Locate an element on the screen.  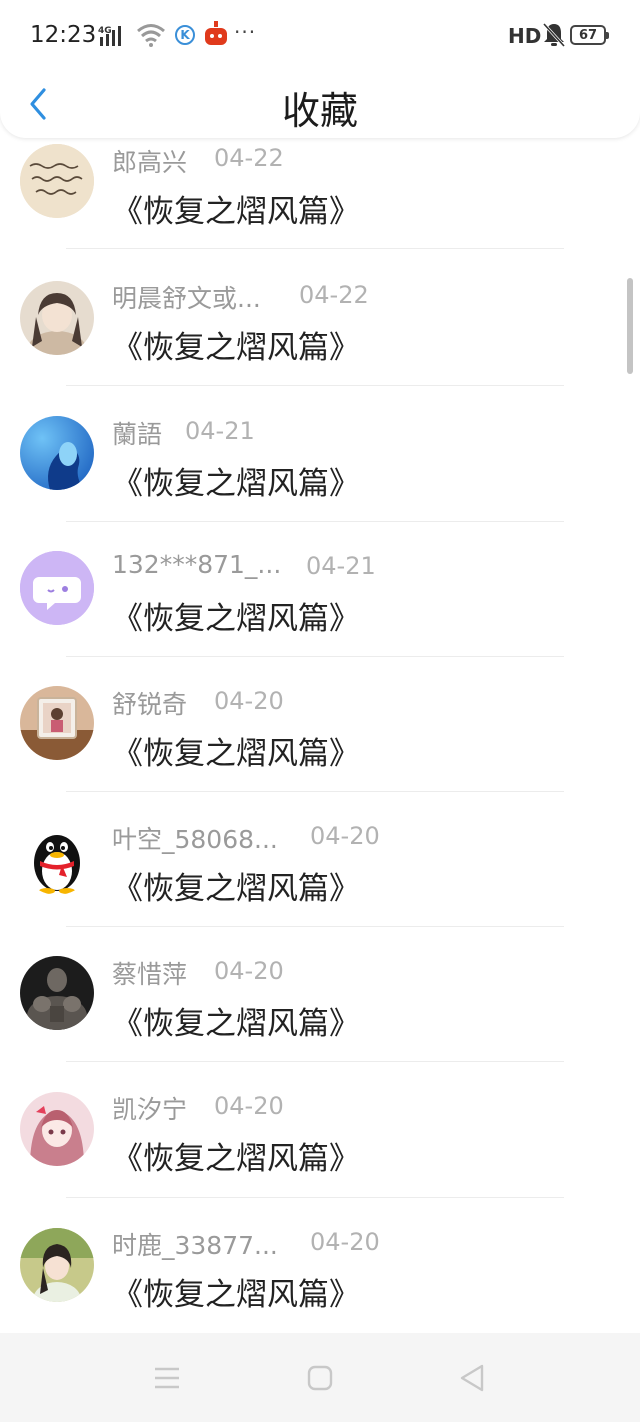
favorite-item: 蘭語 04-21 《恢复之熠风篇》 is located at coordinates (320, 454).